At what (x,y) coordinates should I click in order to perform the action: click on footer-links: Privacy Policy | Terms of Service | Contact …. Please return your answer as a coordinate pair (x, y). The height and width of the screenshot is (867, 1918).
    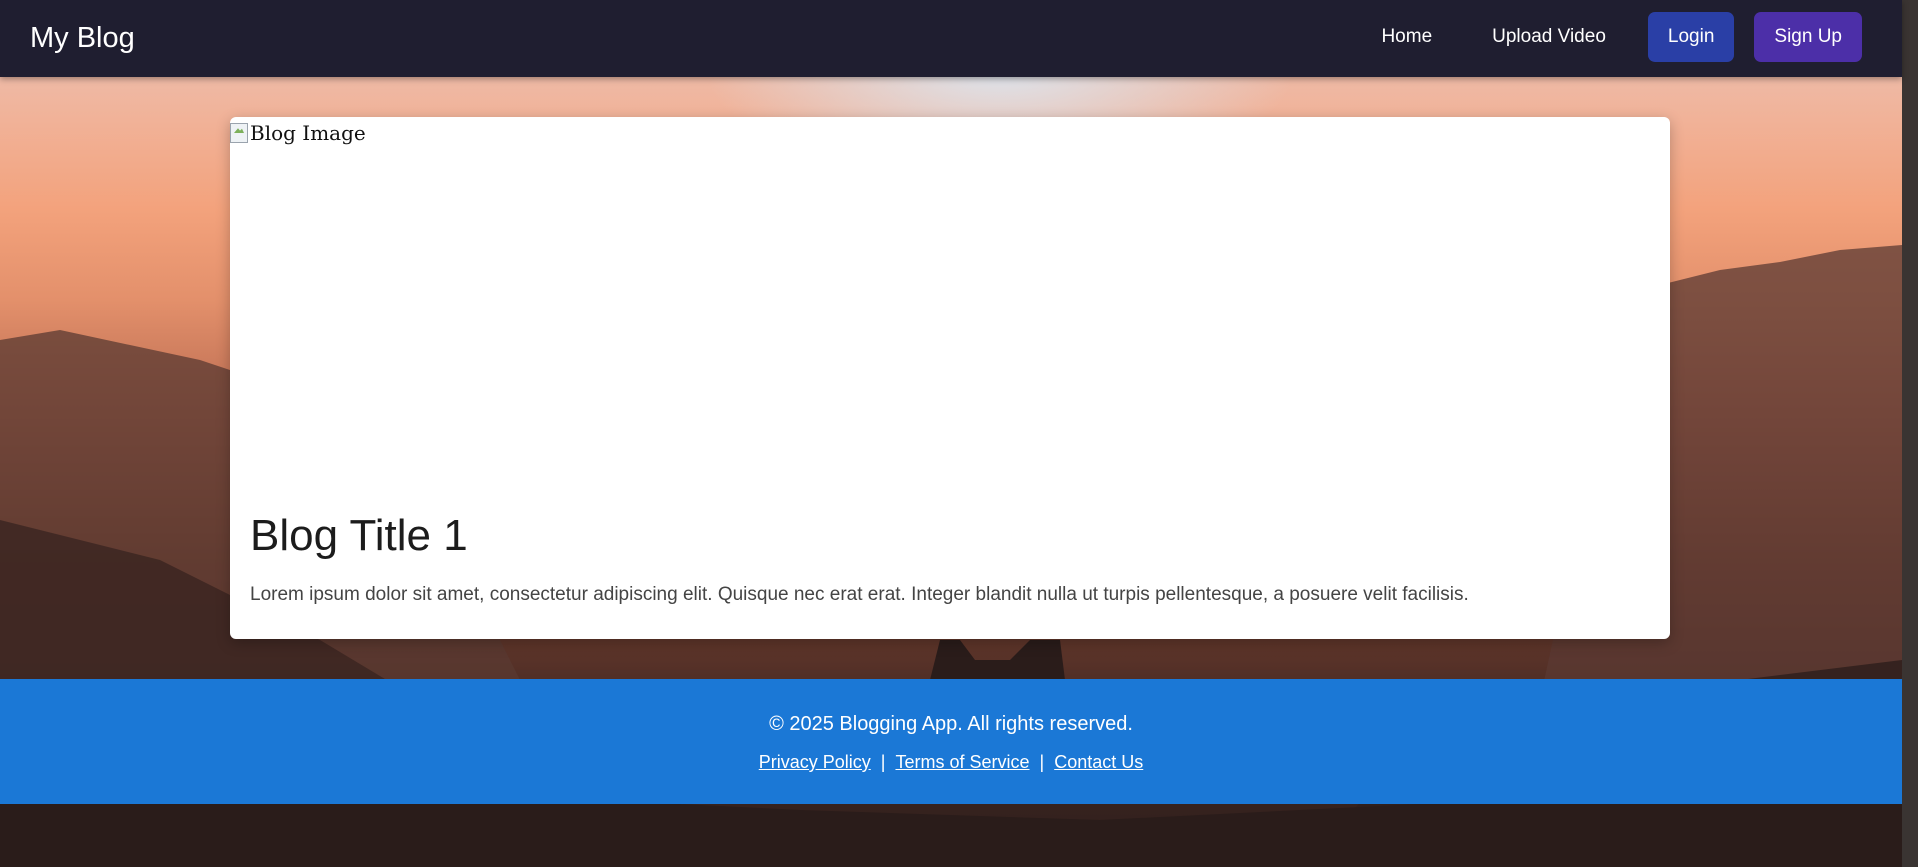
    Looking at the image, I should click on (951, 762).